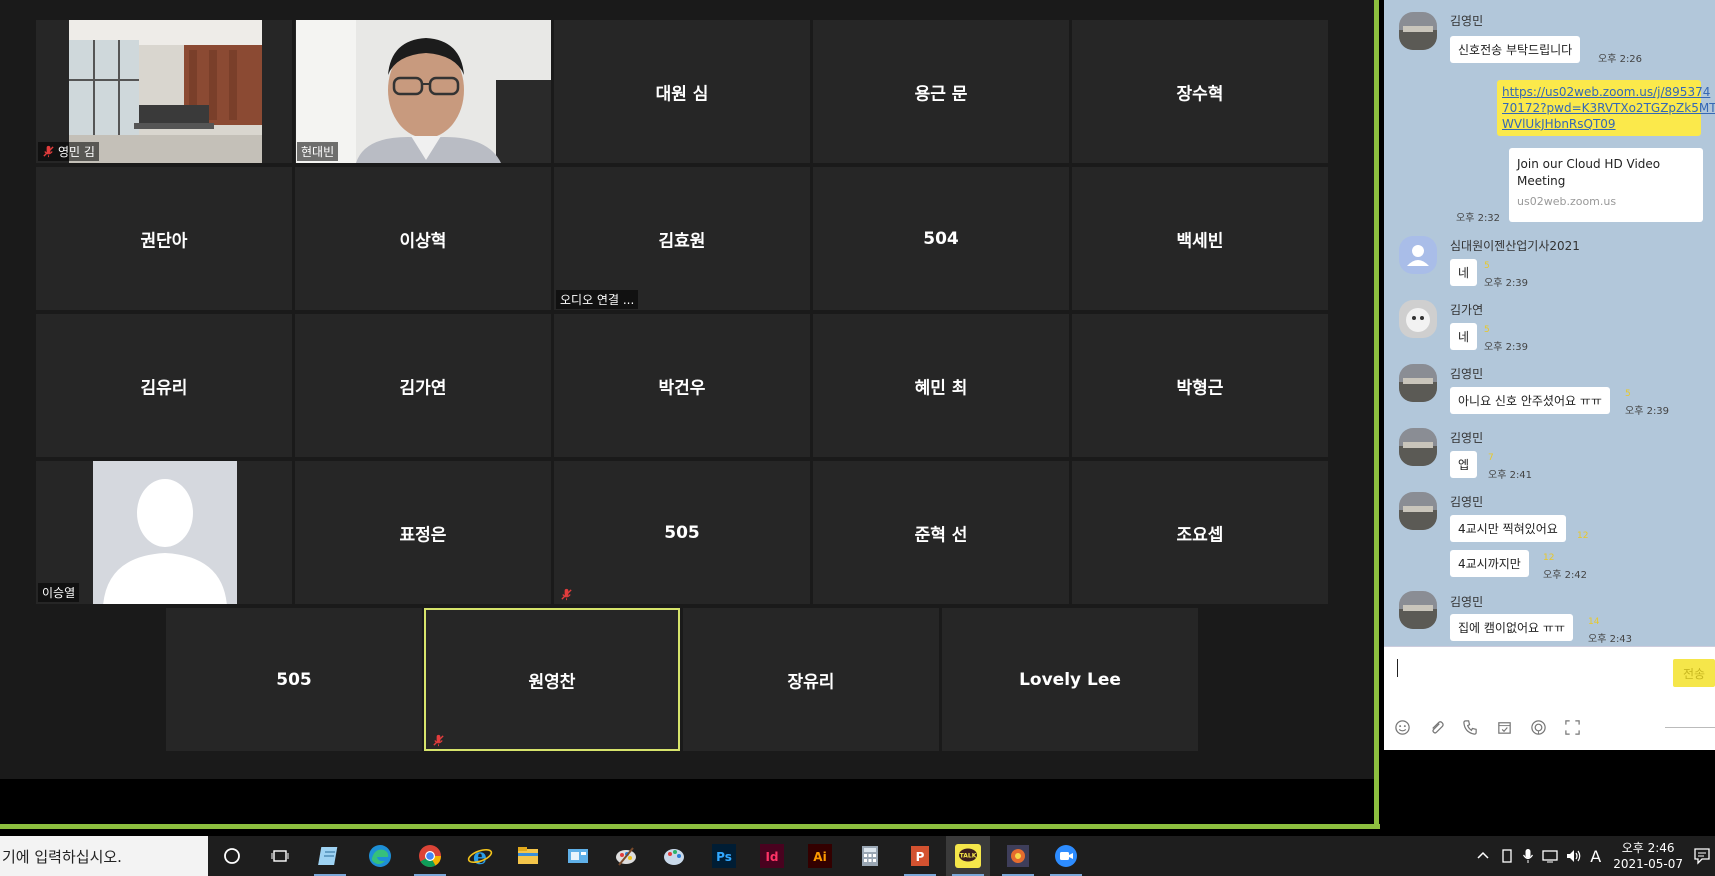  I want to click on taskbar-app-notes, so click(330, 856).